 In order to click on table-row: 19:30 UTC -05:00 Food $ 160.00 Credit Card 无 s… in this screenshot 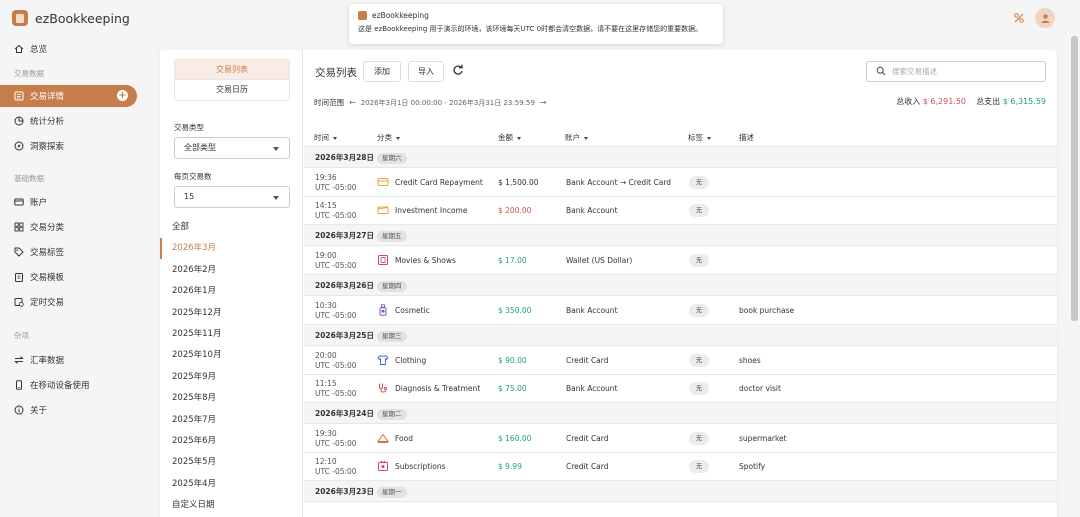, I will do `click(680, 439)`.